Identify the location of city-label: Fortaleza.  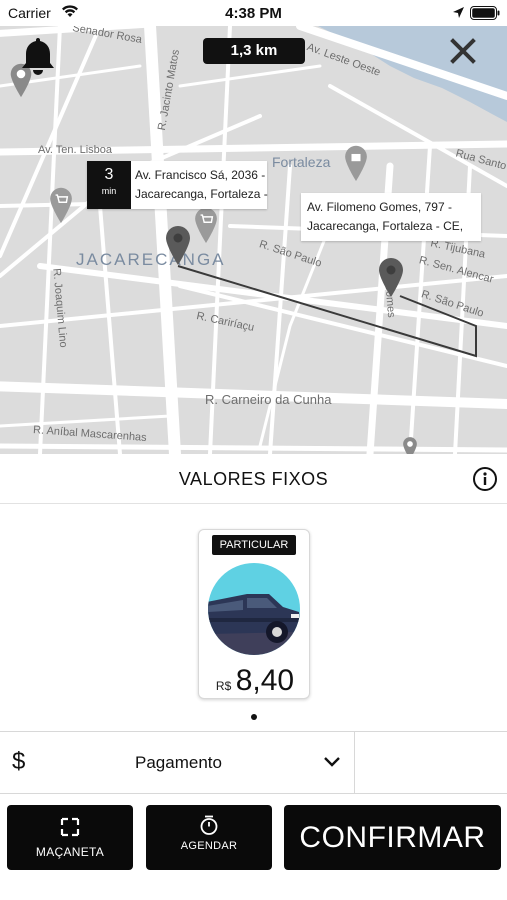
(301, 162).